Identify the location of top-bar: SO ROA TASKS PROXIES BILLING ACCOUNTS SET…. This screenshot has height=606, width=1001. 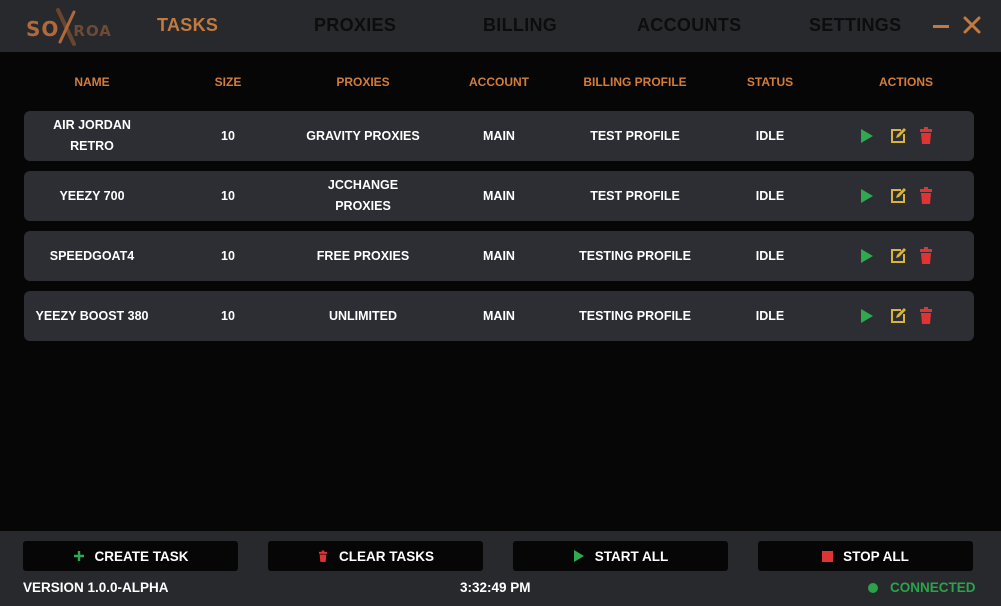
(500, 26).